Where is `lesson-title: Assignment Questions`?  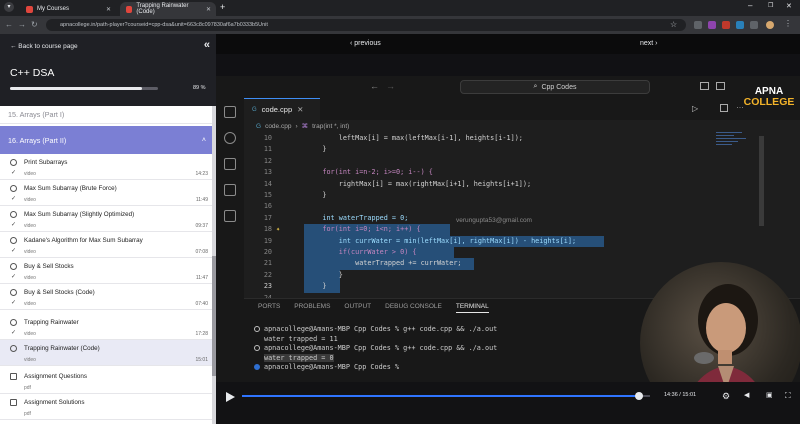 lesson-title: Assignment Questions is located at coordinates (55, 376).